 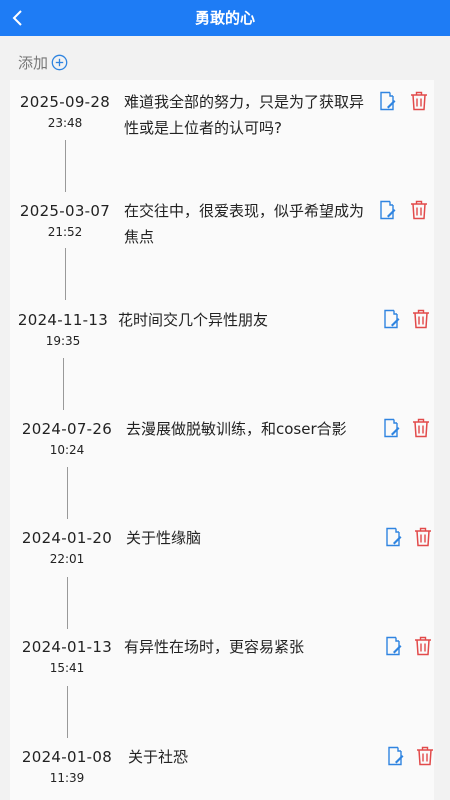 What do you see at coordinates (67, 757) in the screenshot?
I see `entry-date: 2024-01-08` at bounding box center [67, 757].